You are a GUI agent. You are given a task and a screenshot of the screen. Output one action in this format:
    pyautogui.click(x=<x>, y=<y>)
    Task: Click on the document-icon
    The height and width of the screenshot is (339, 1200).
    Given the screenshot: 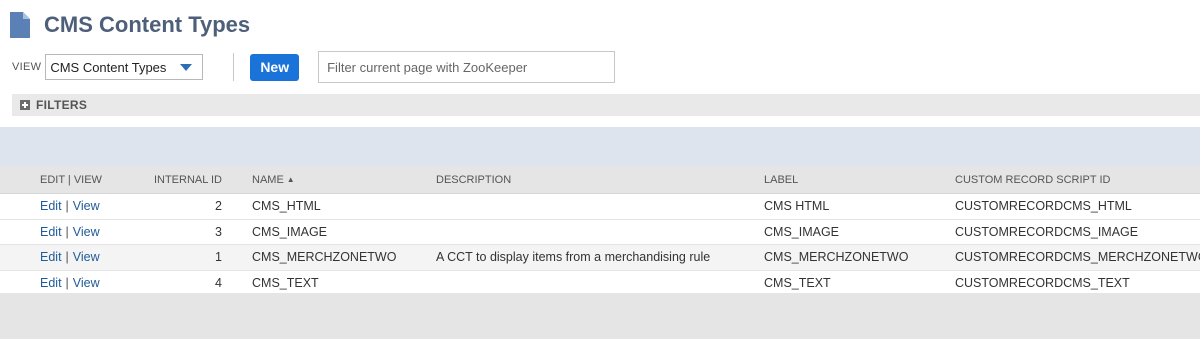 What is the action you would take?
    pyautogui.click(x=20, y=25)
    